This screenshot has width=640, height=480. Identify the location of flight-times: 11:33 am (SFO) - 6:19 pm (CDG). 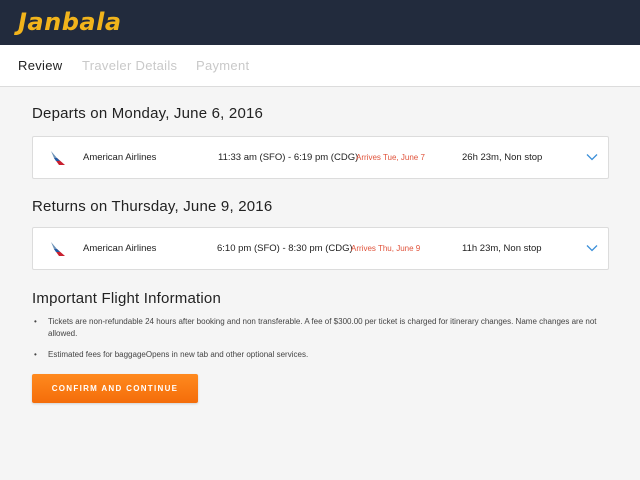
(288, 157).